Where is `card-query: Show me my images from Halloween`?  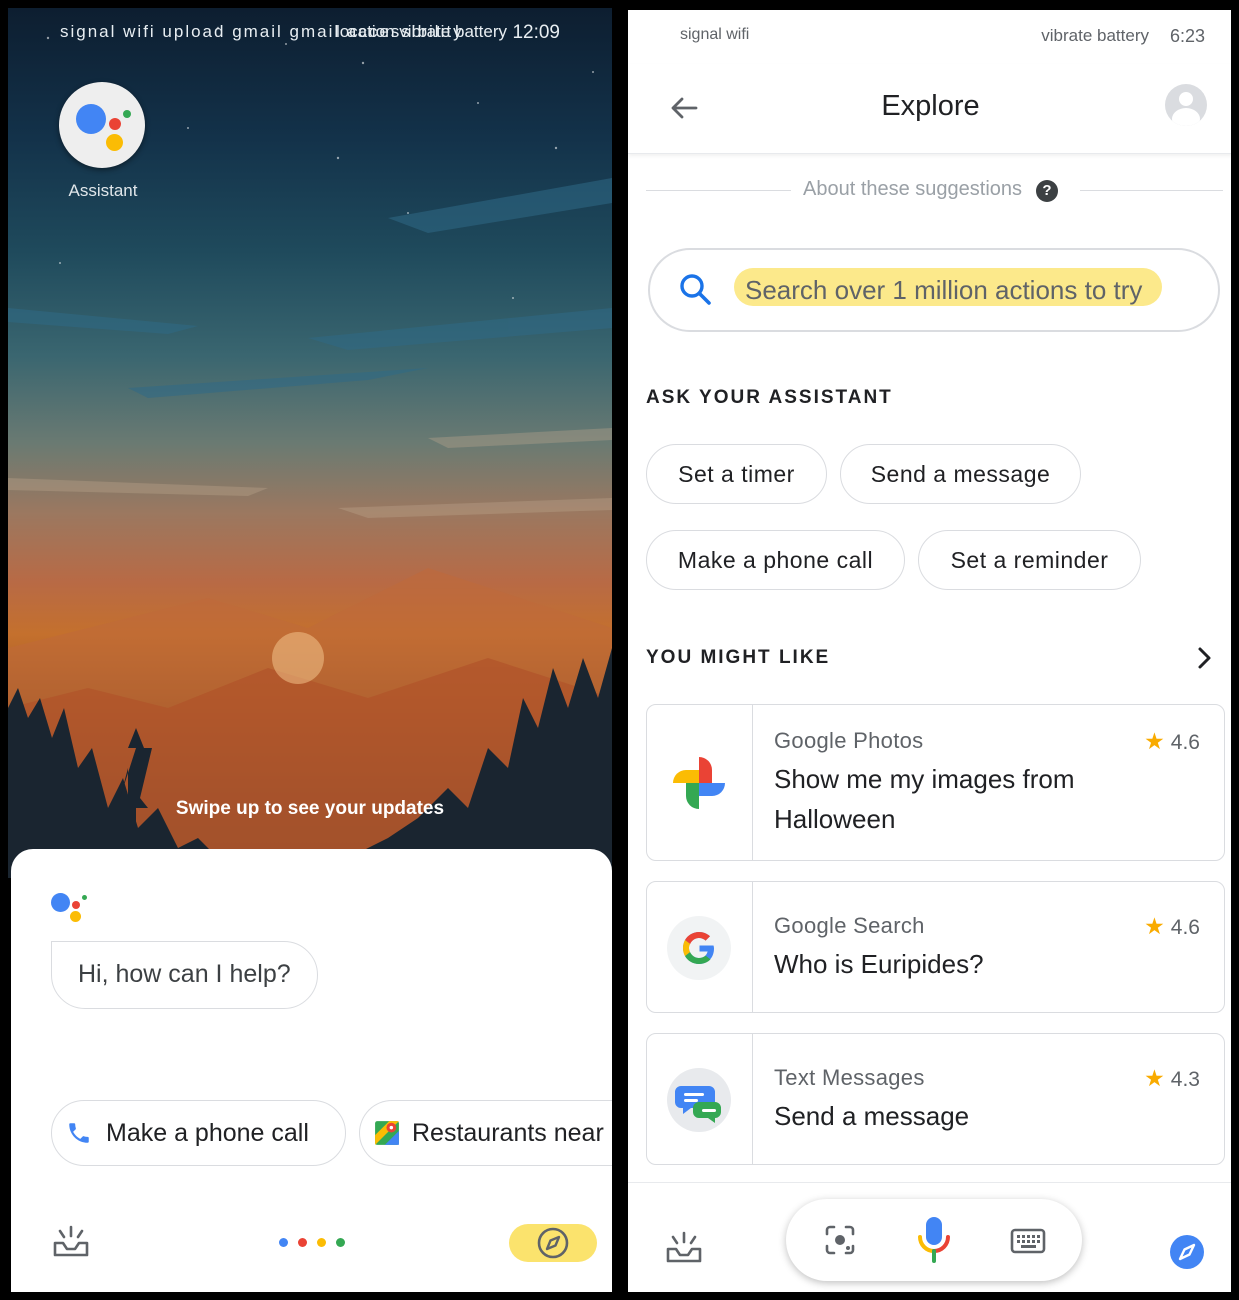 card-query: Show me my images from Halloween is located at coordinates (924, 799).